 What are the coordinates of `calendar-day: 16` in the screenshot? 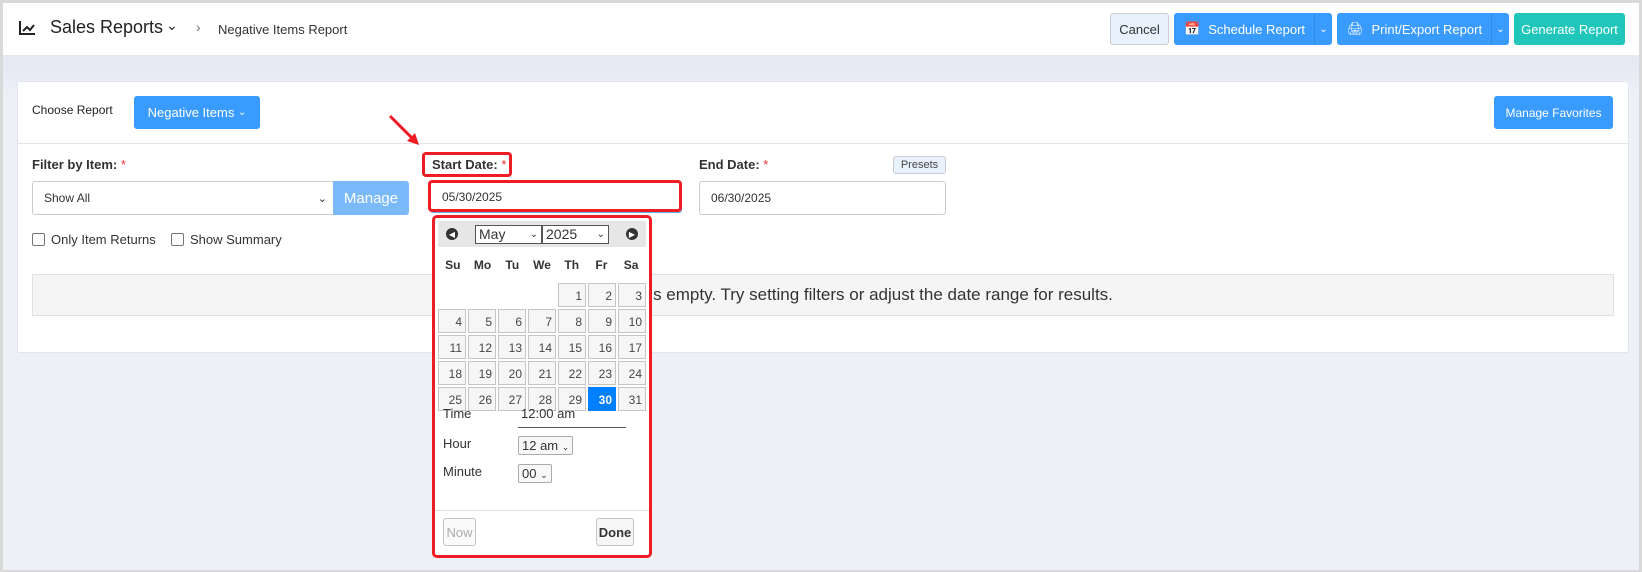 It's located at (602, 347).